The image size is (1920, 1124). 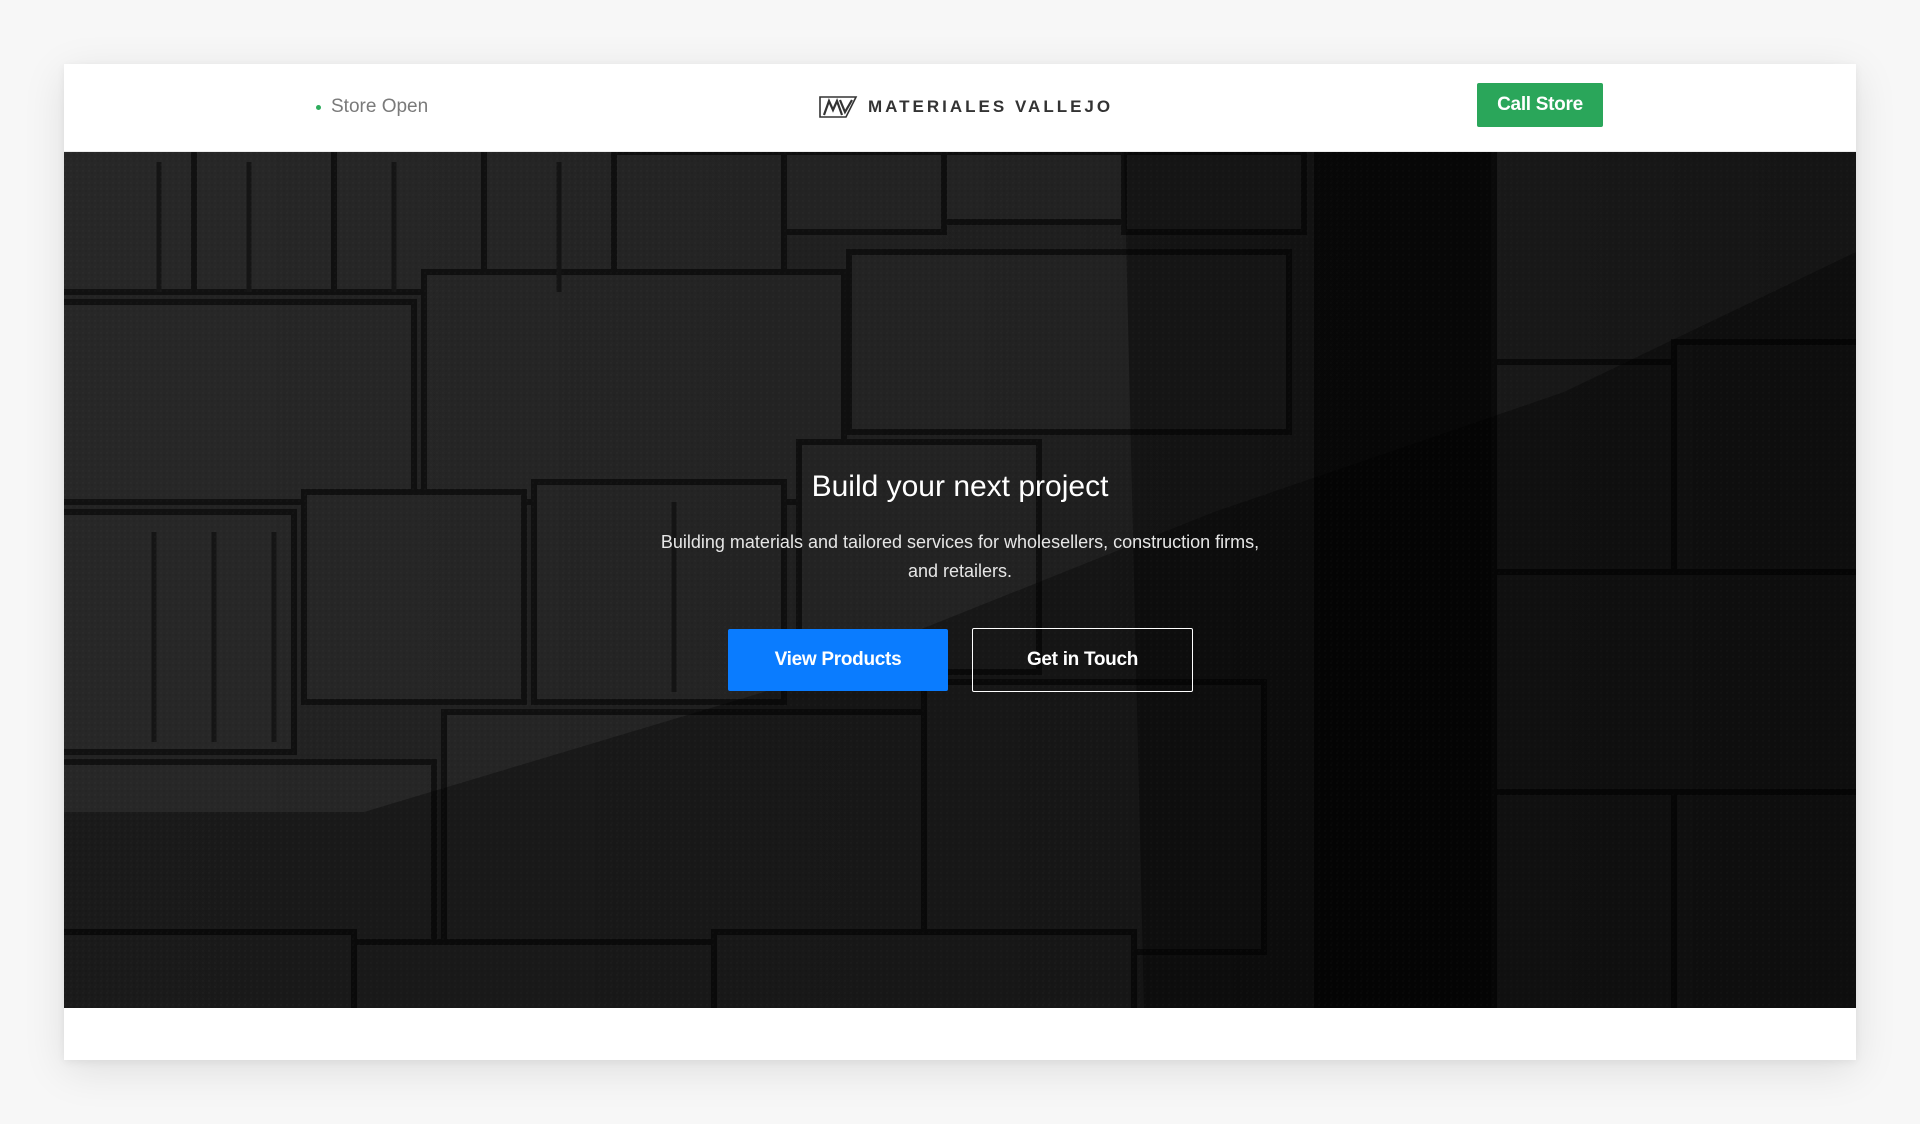 I want to click on site-header: Store Open MATERIALES VALLEJO Call Store, so click(x=960, y=108).